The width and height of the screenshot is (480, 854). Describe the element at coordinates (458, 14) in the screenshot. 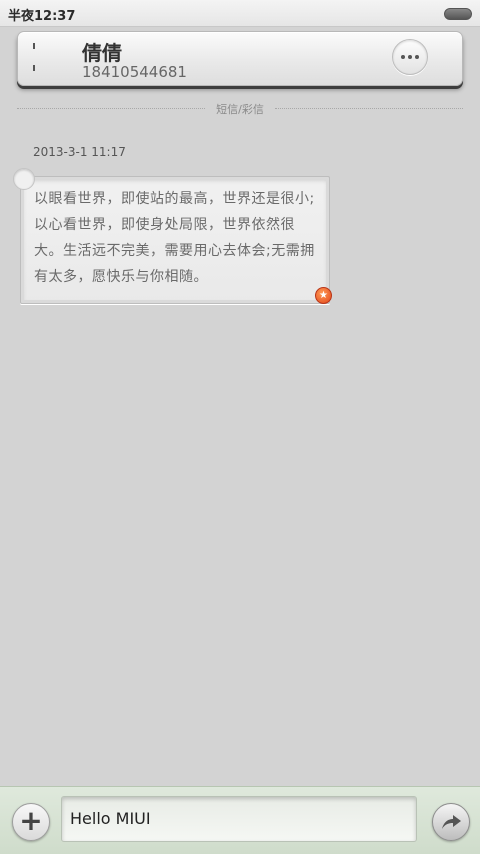

I see `battery-icon` at that location.